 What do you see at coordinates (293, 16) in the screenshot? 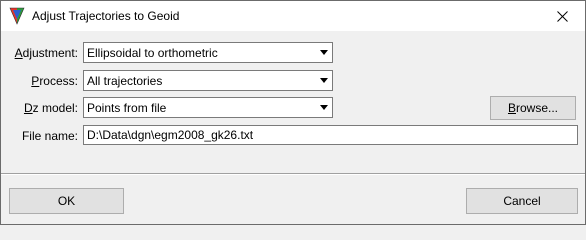
I see `title-bar: Adjust Trajectories to Geoid` at bounding box center [293, 16].